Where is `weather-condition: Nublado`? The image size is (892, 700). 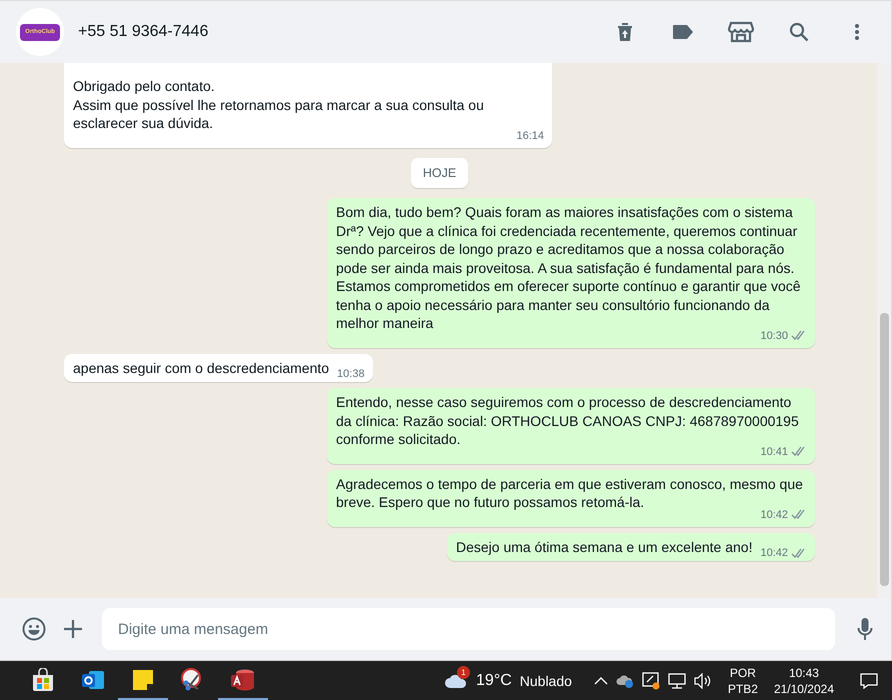 weather-condition: Nublado is located at coordinates (546, 681).